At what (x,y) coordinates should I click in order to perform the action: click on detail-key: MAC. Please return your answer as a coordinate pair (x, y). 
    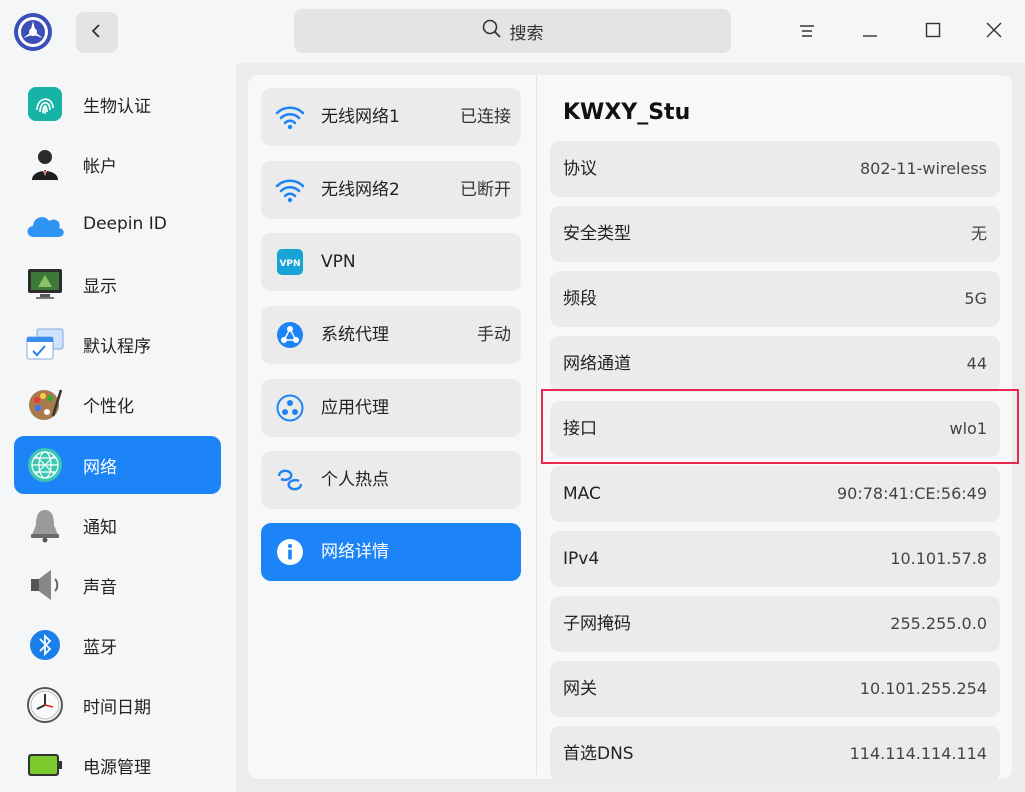
    Looking at the image, I should click on (582, 494).